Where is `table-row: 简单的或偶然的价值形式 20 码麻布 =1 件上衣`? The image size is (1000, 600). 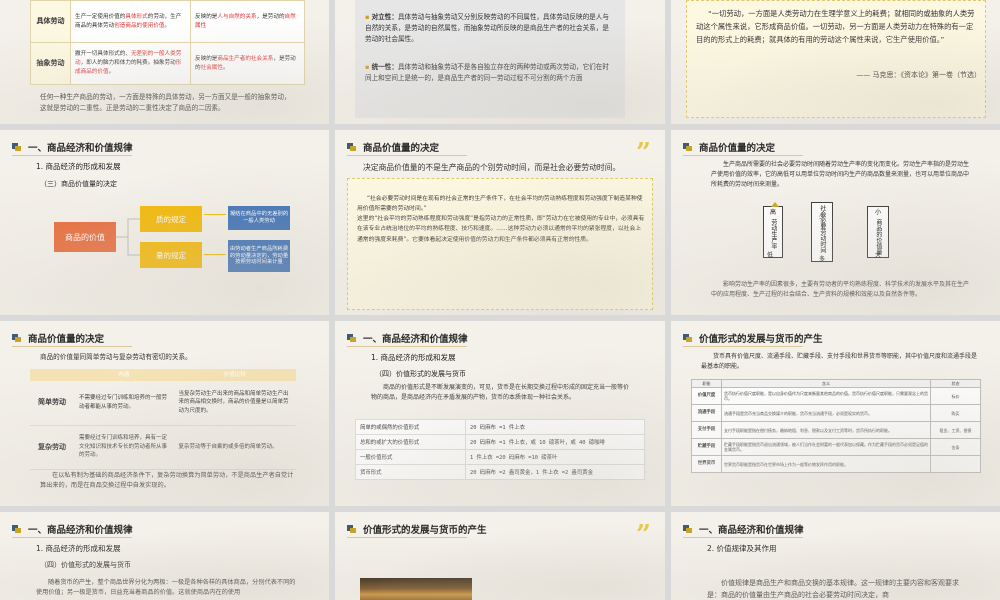
table-row: 简单的或偶然的价值形式 20 码麻布 =1 件上衣 is located at coordinates (500, 427).